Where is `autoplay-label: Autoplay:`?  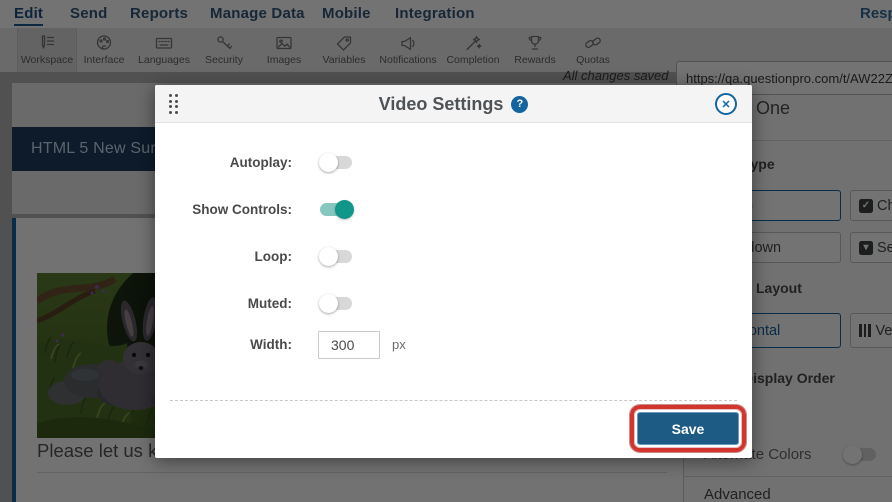 autoplay-label: Autoplay: is located at coordinates (260, 162).